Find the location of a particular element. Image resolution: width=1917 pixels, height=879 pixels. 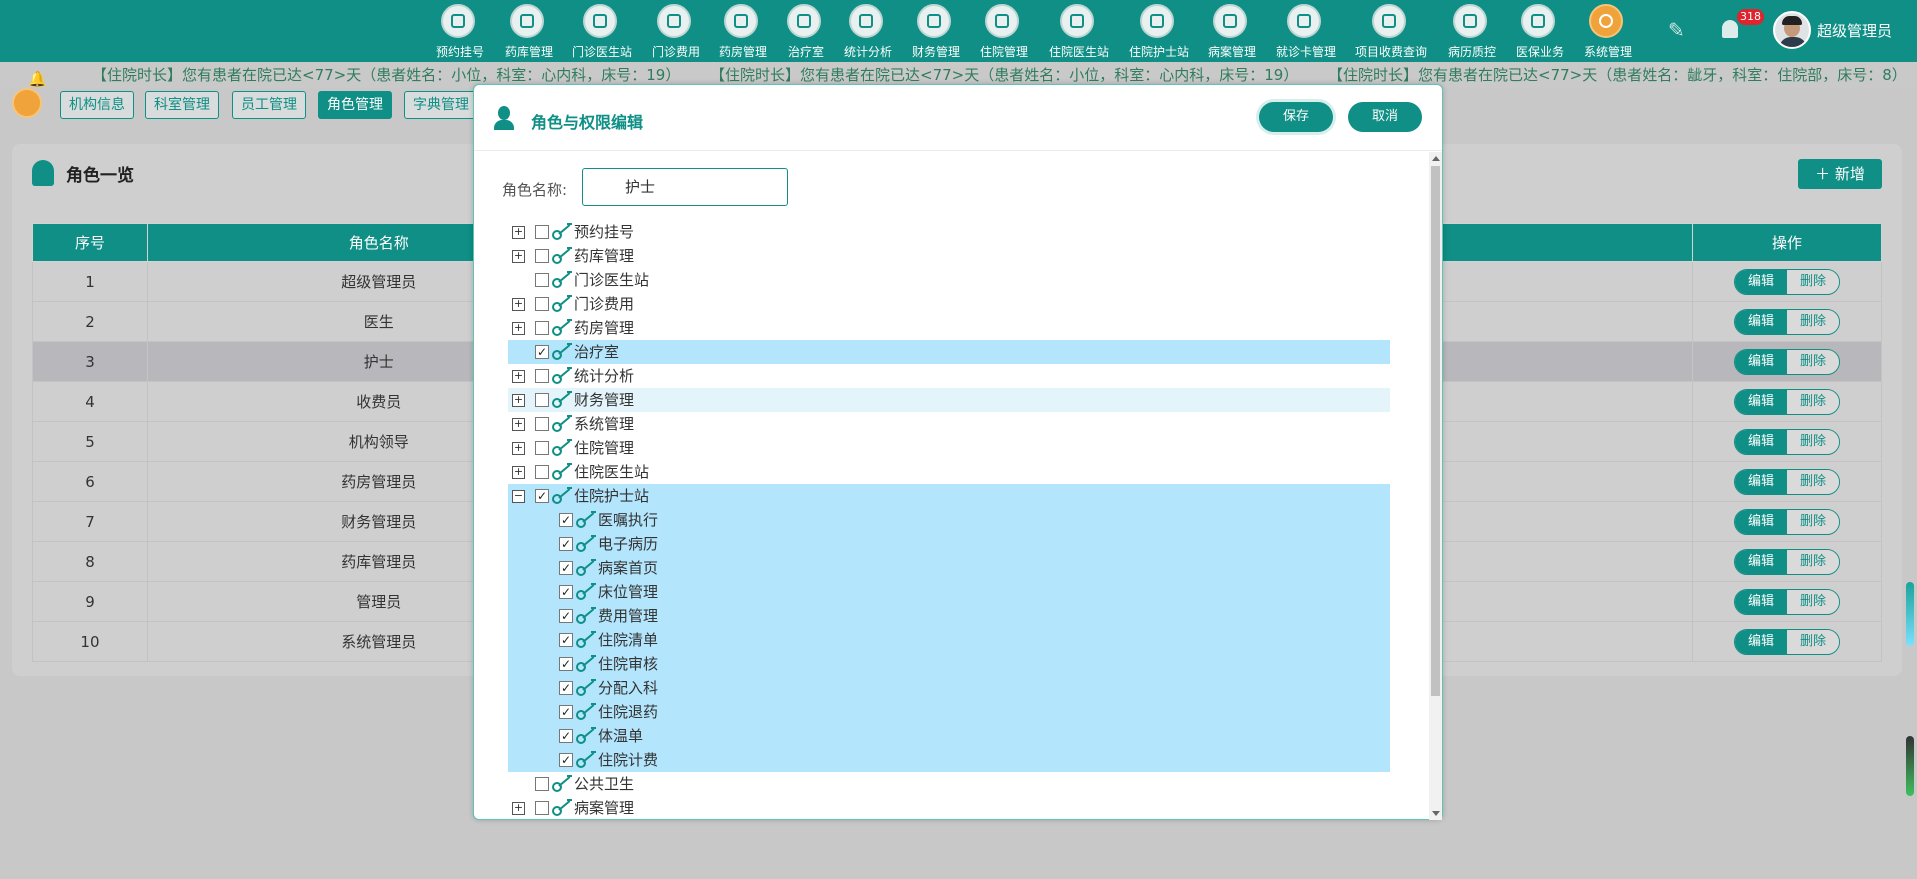

tree-node: + 病案管理 is located at coordinates (949, 808).